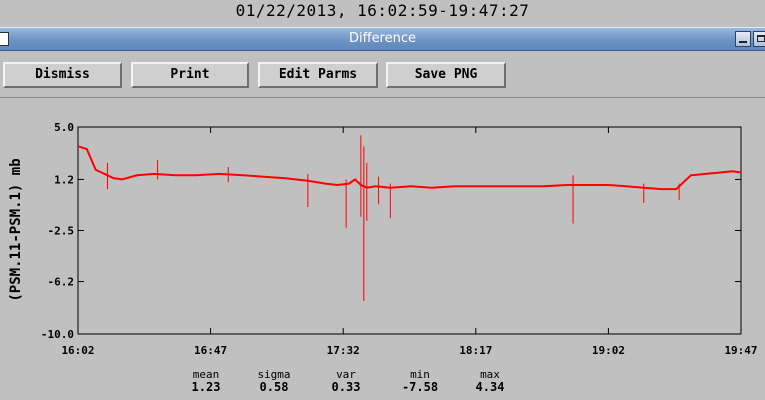 Image resolution: width=765 pixels, height=400 pixels. Describe the element at coordinates (382, 74) in the screenshot. I see `toolbar: Dismiss Print Edit Parms Save PNG` at that location.